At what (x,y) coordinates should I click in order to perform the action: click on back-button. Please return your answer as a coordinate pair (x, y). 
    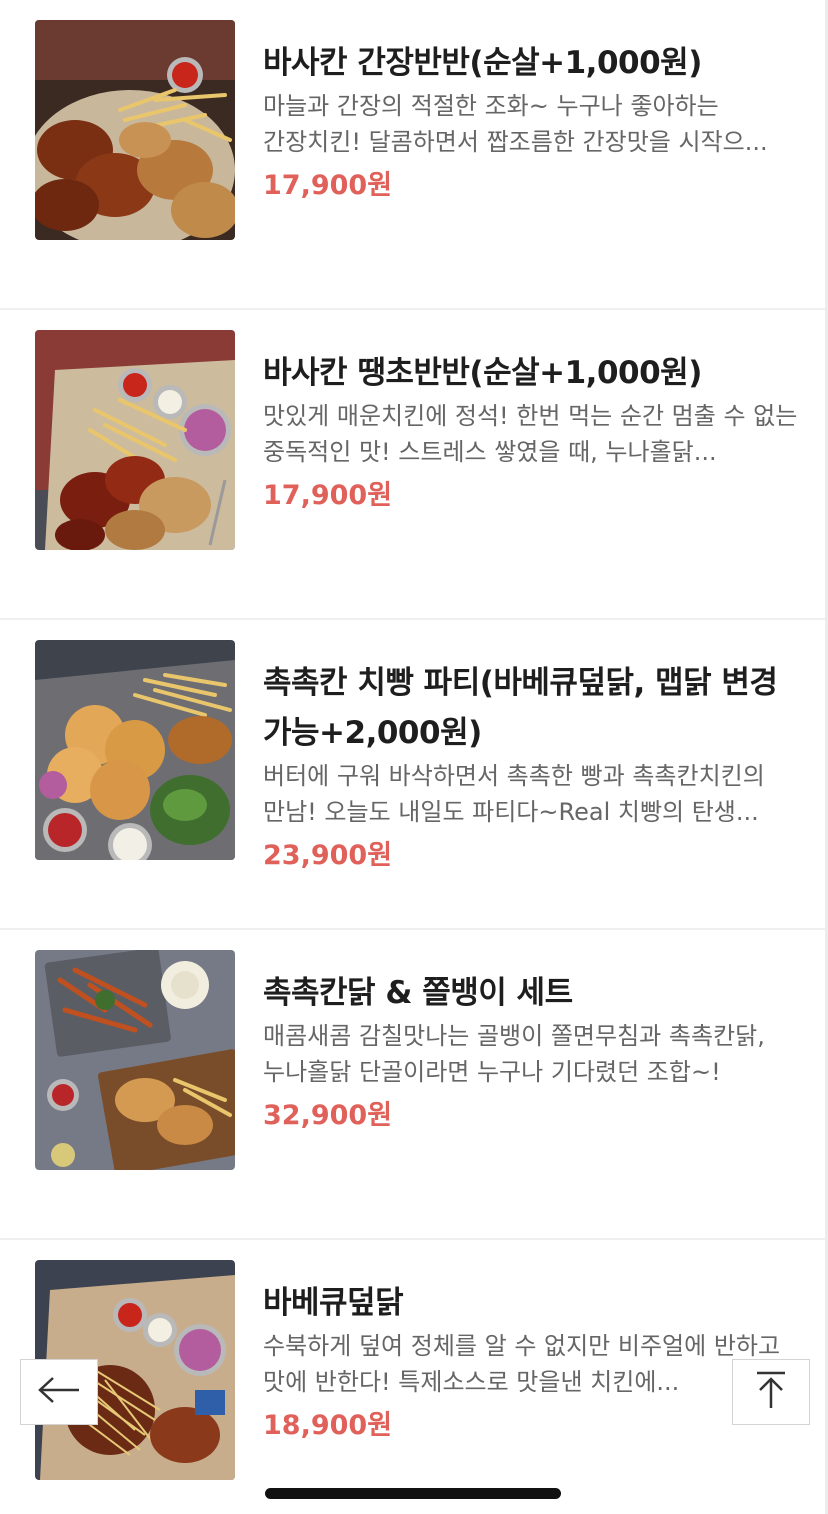
    Looking at the image, I should click on (59, 1392).